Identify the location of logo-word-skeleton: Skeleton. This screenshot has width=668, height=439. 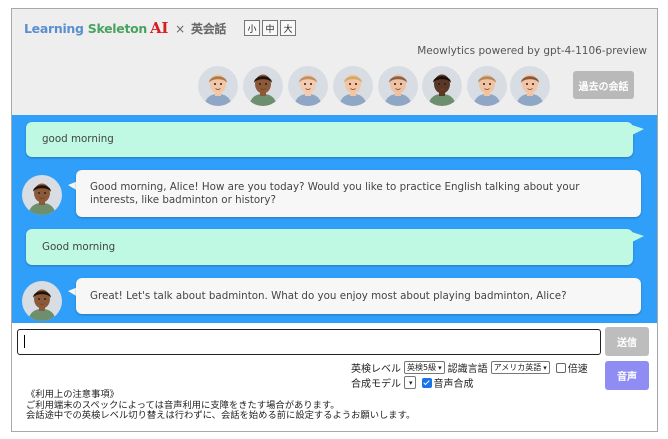
(117, 28).